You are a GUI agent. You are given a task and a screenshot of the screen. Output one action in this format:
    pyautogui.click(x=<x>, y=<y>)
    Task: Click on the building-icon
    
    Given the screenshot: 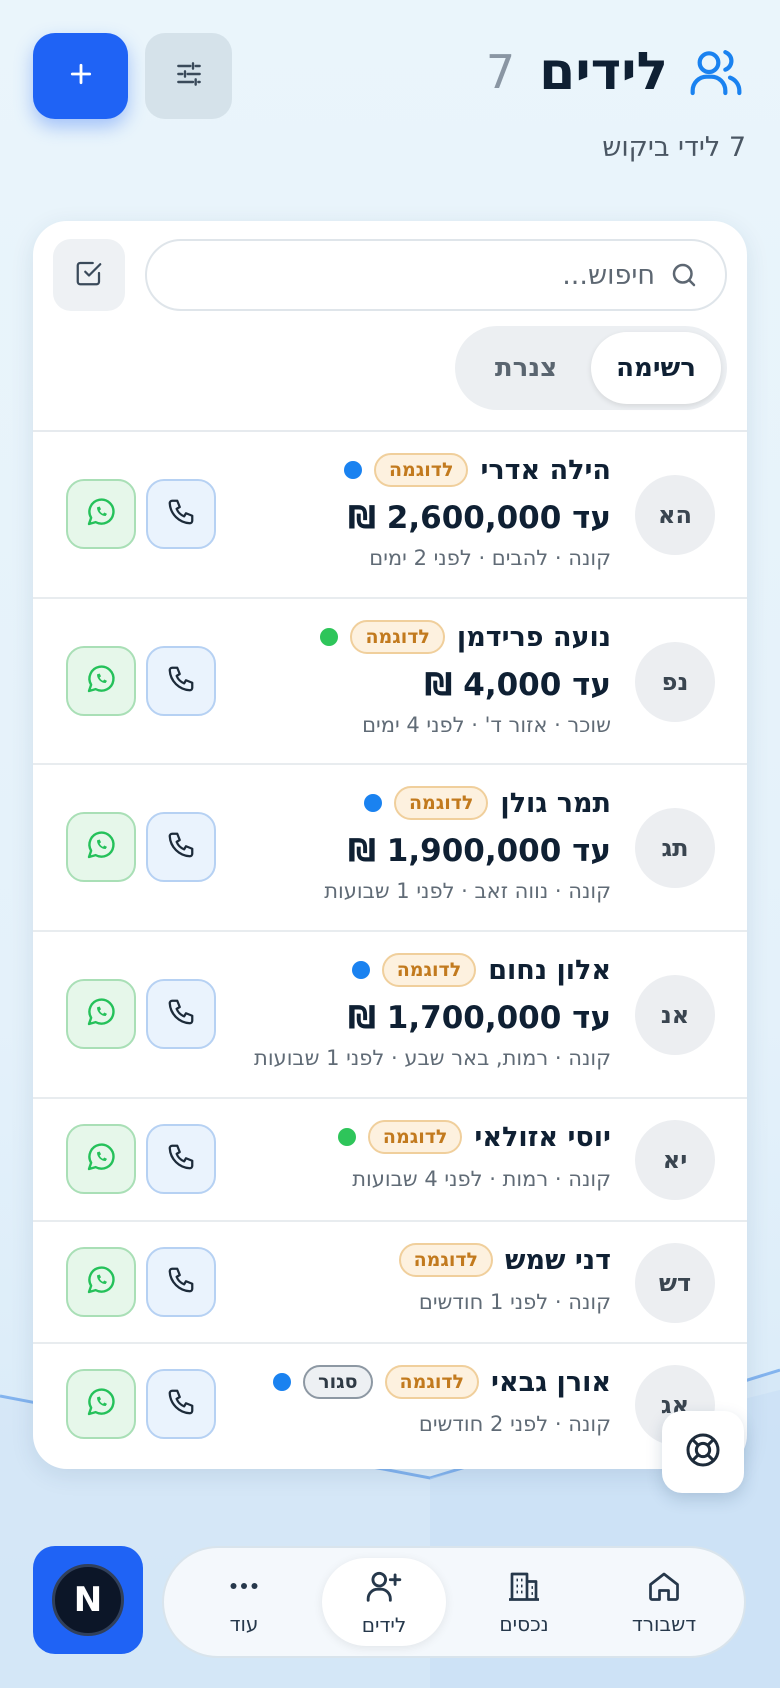 What is the action you would take?
    pyautogui.click(x=524, y=1588)
    